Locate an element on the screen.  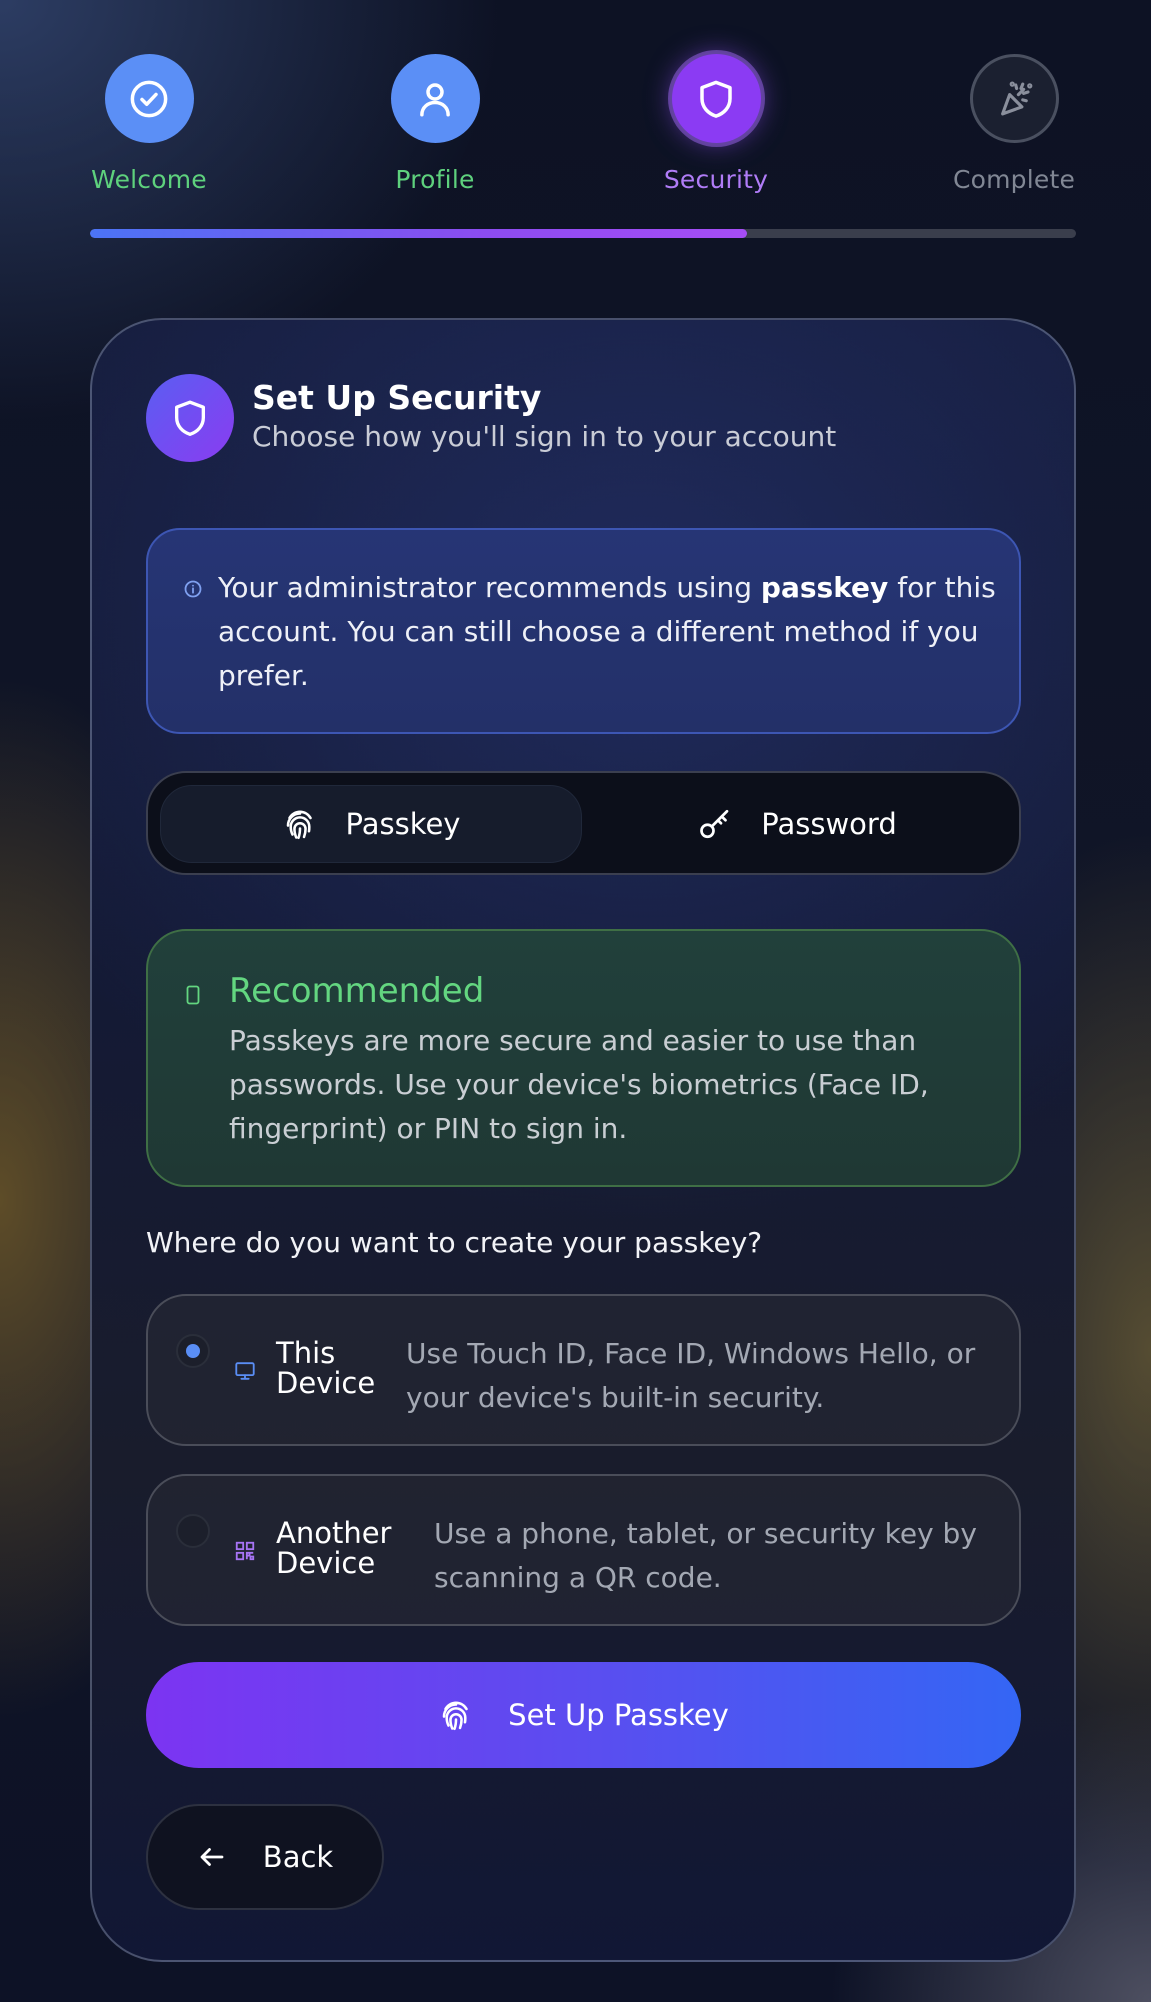
tab-passkey-label: Passkey is located at coordinates (403, 824).